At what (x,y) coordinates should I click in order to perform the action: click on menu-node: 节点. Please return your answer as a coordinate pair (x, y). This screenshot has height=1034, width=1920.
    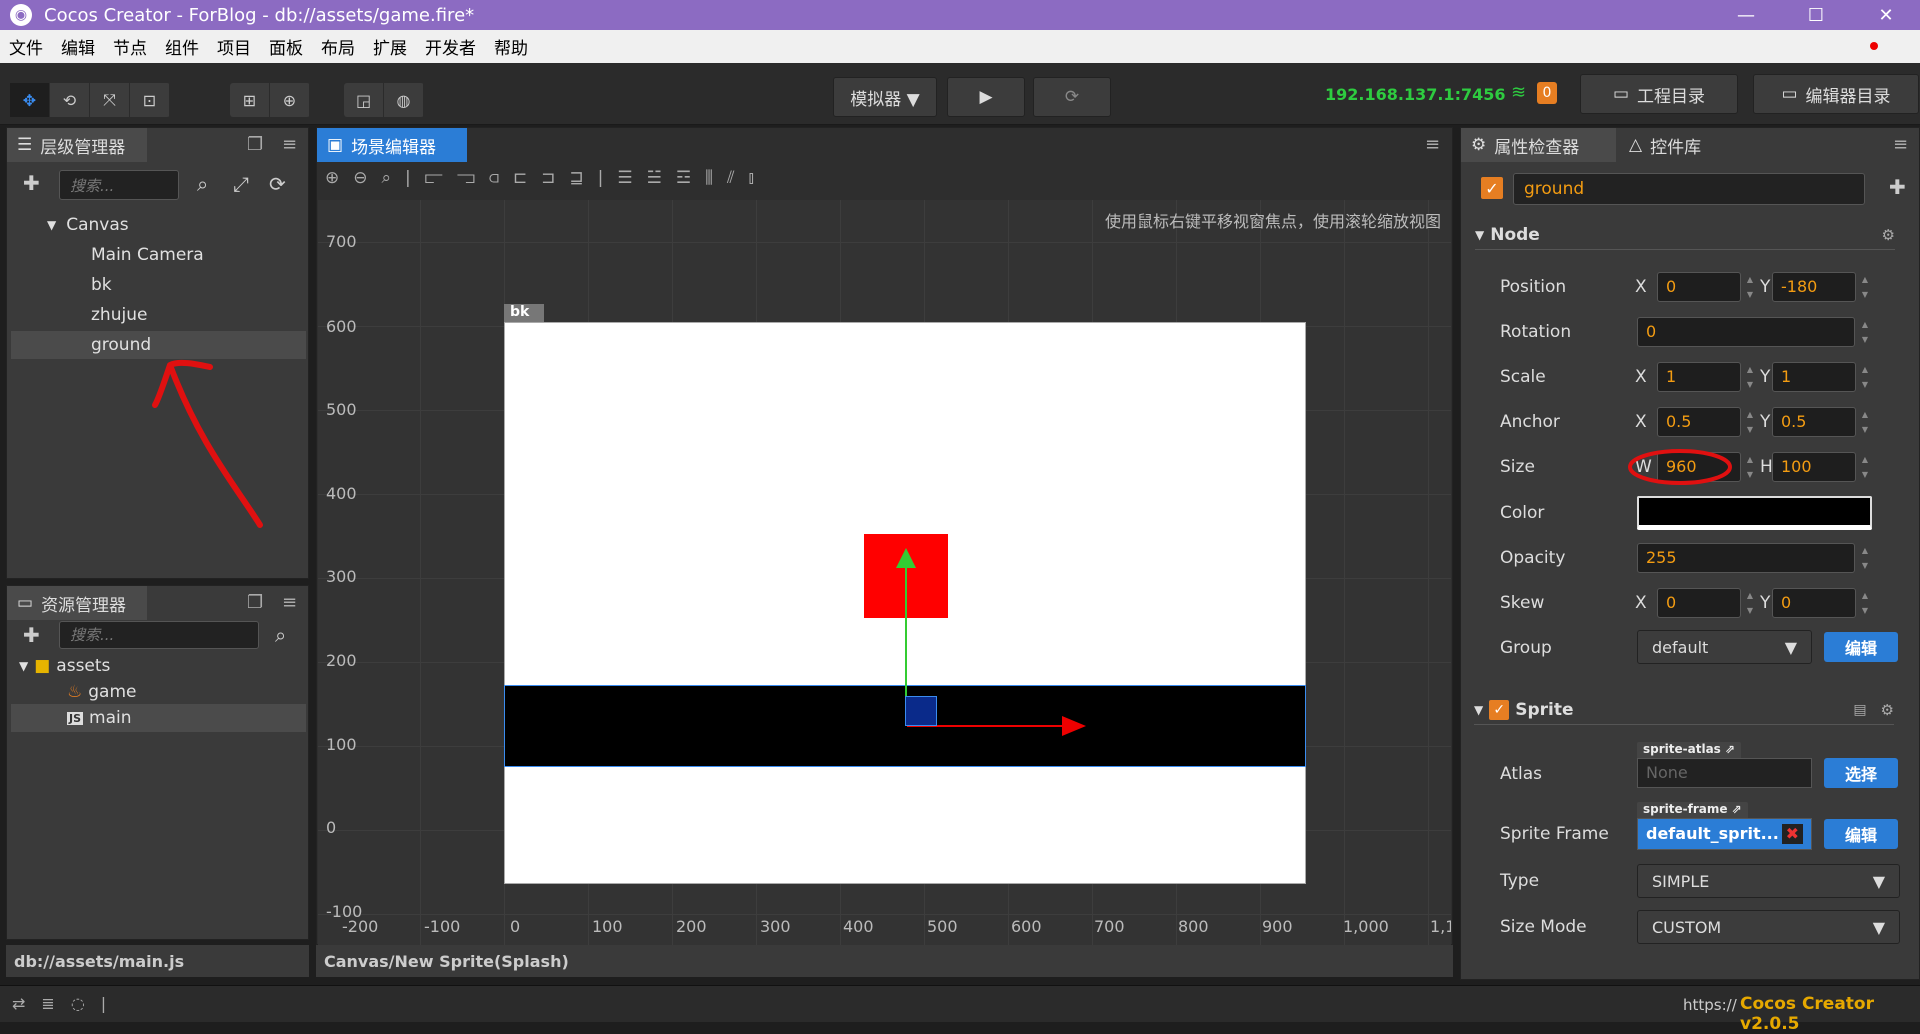
    Looking at the image, I should click on (130, 46).